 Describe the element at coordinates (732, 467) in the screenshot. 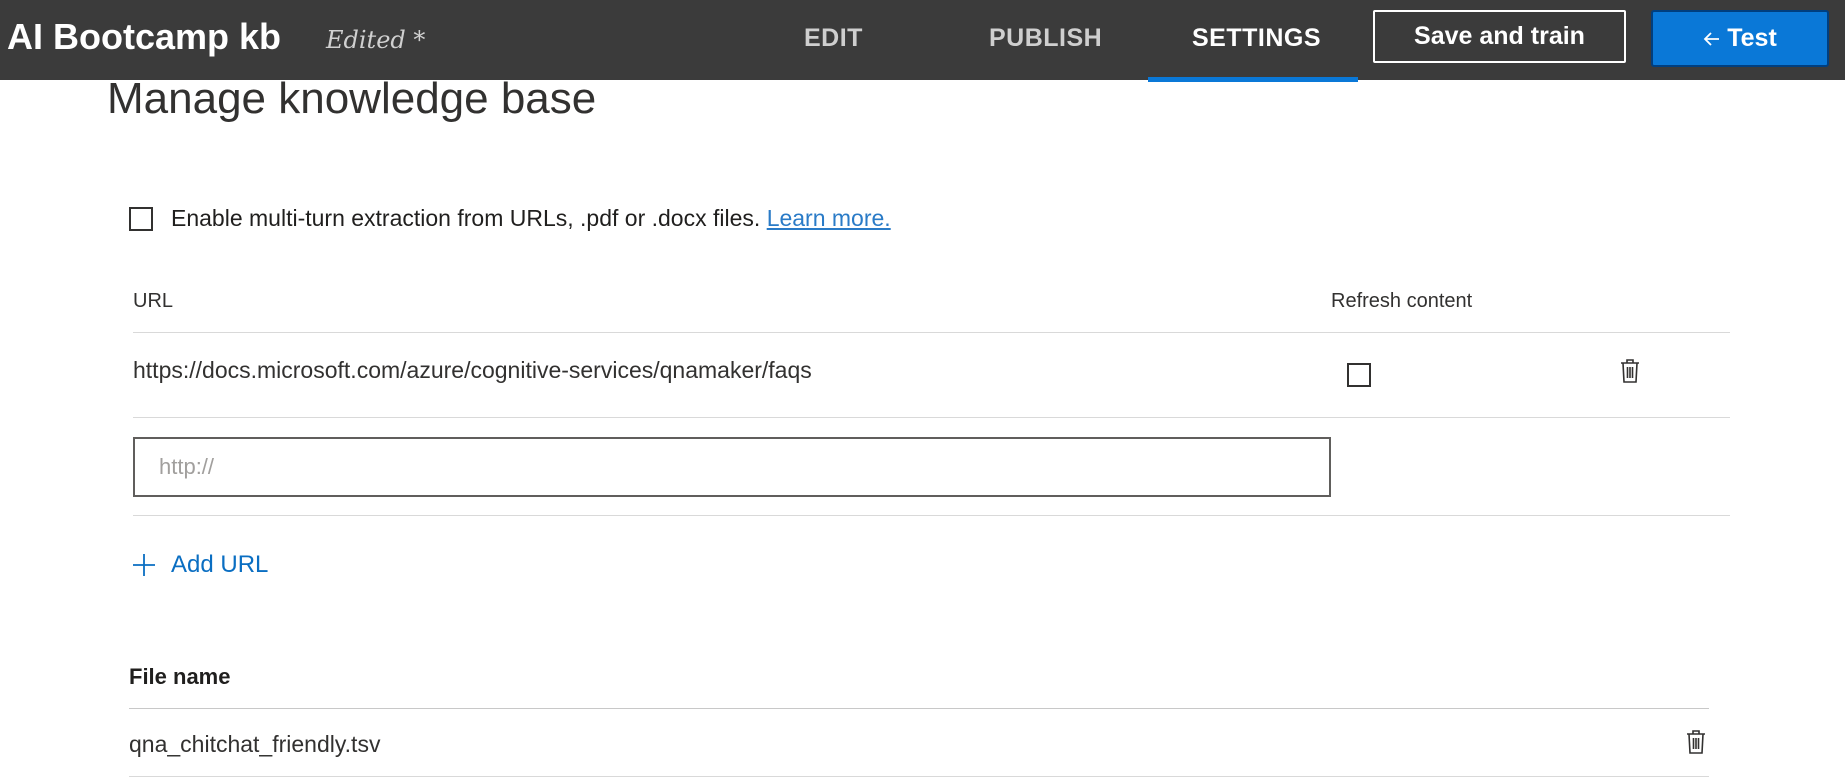

I see `new-url-input` at that location.